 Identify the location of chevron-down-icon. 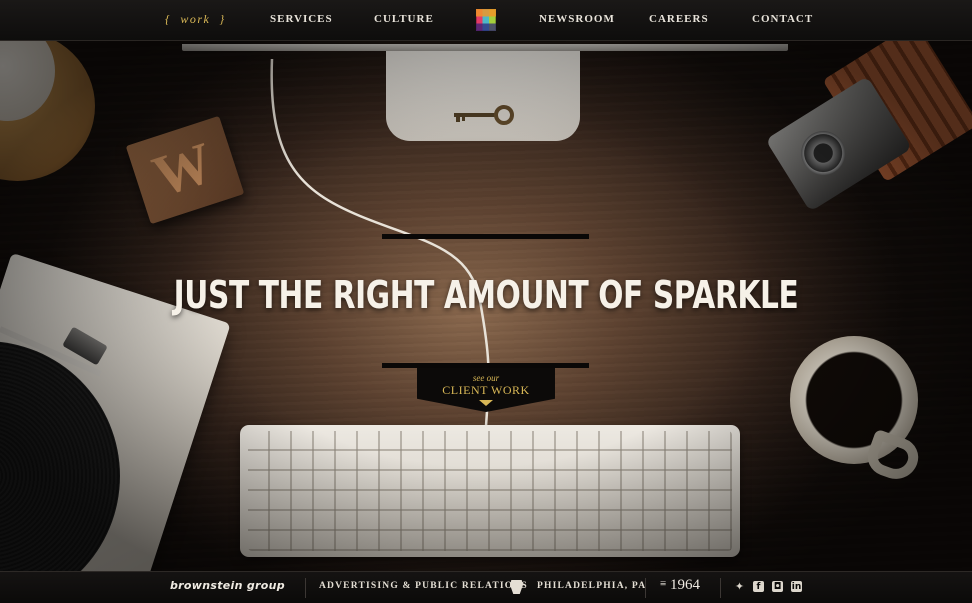
(486, 403).